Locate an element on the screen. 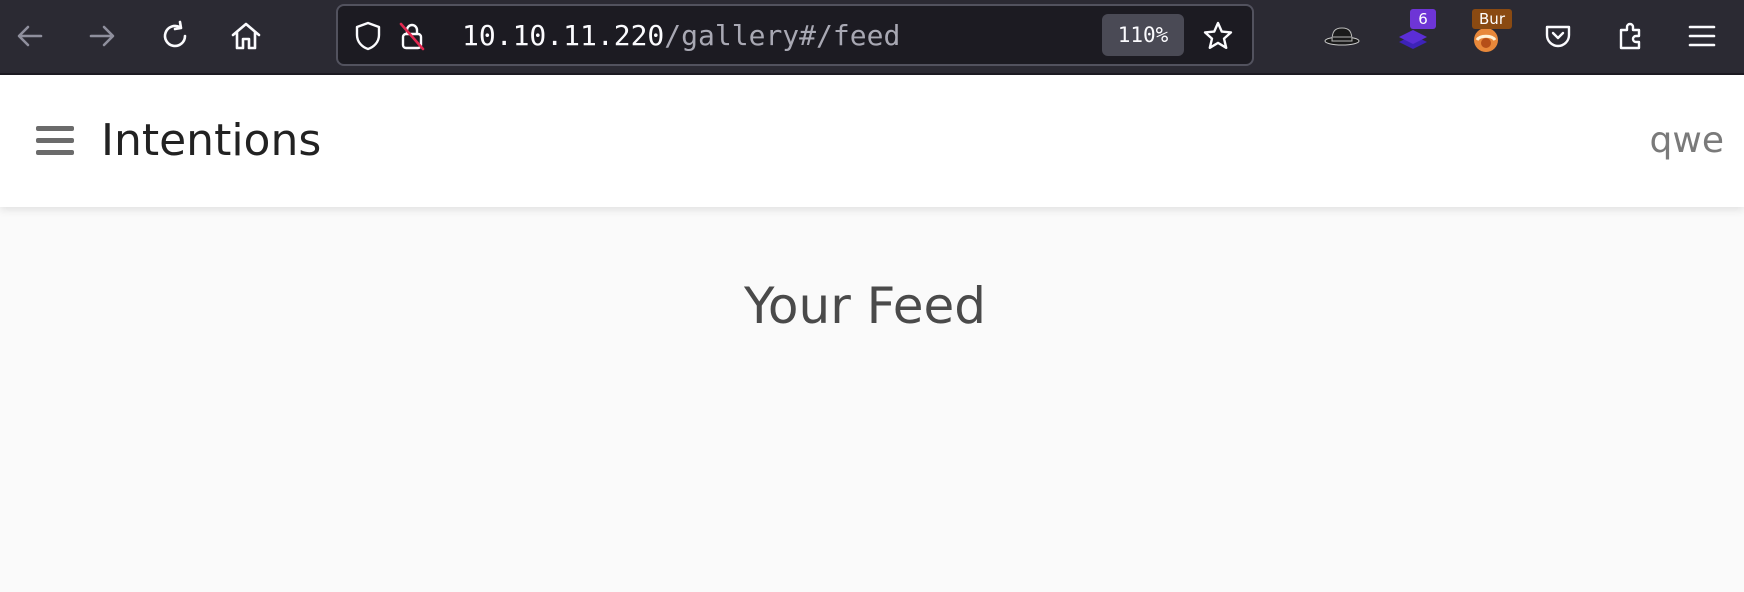 The width and height of the screenshot is (1744, 592). page-title: Your Feed is located at coordinates (865, 306).